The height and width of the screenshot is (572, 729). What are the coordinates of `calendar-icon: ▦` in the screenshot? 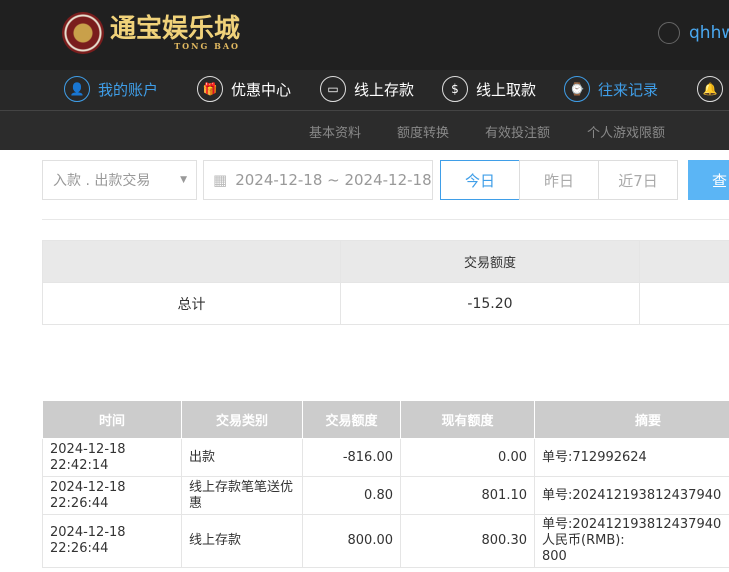 It's located at (220, 180).